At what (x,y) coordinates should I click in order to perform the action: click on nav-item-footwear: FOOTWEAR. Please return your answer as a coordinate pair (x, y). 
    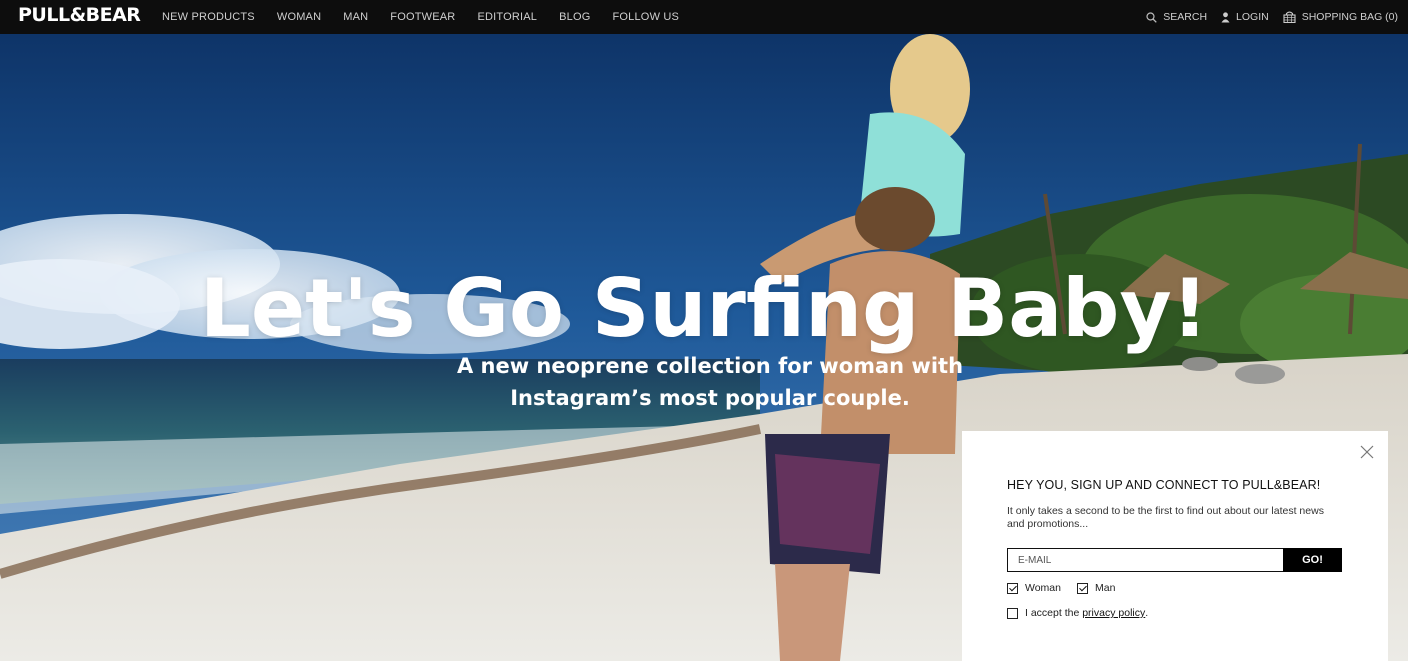
    Looking at the image, I should click on (422, 17).